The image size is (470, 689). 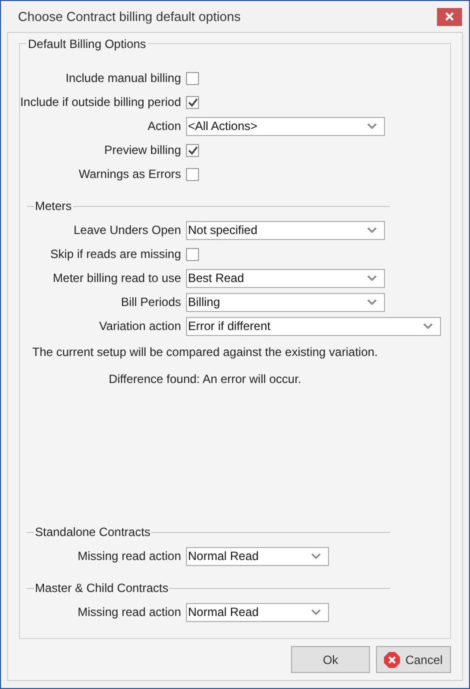 What do you see at coordinates (164, 126) in the screenshot?
I see `field-label: Action` at bounding box center [164, 126].